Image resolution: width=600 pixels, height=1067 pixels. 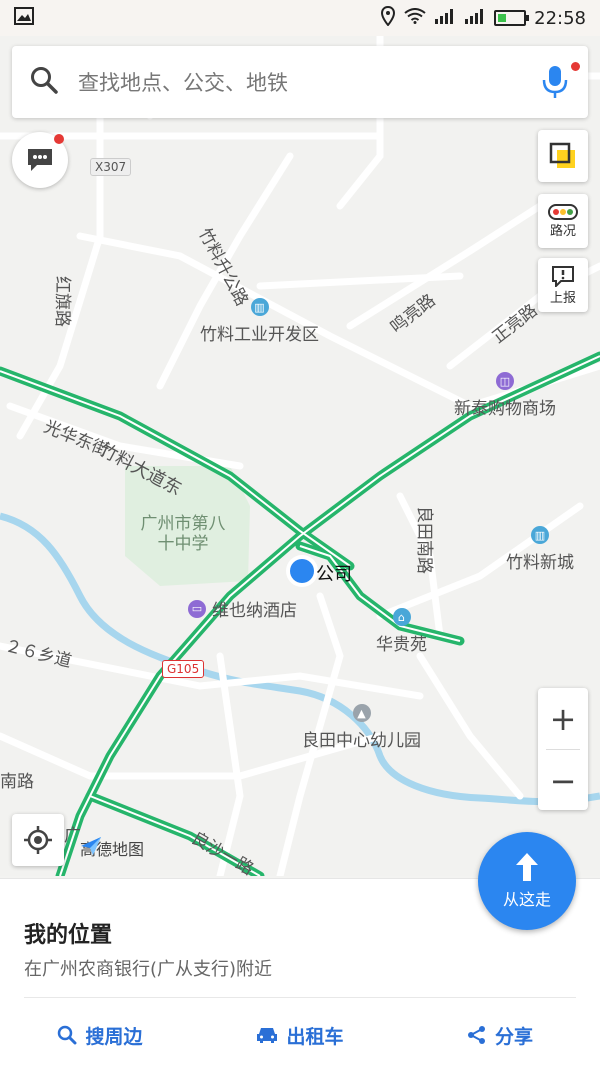 What do you see at coordinates (309, 82) in the screenshot?
I see `search-input: 查找地点、公交、地铁` at bounding box center [309, 82].